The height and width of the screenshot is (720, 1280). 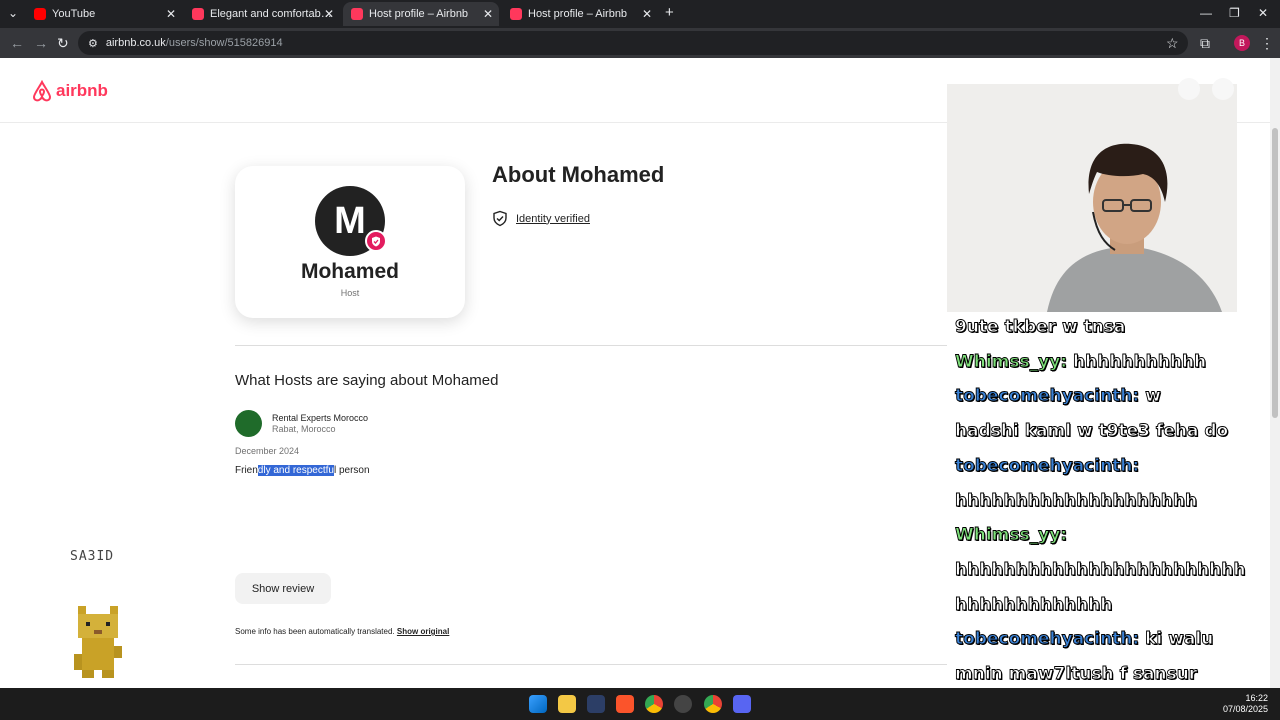 I want to click on tab-host-profile-active: Host profile – Airbnb ✕, so click(x=421, y=14).